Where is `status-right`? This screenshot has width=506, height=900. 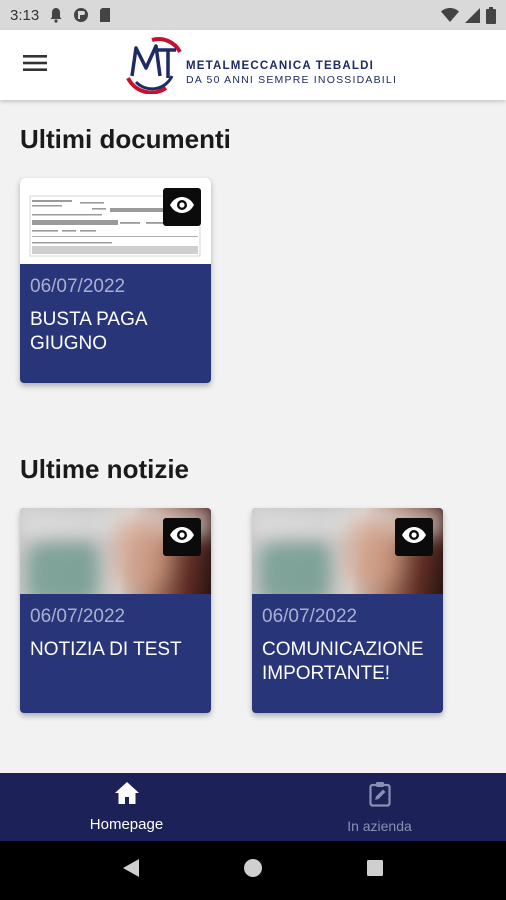 status-right is located at coordinates (468, 15).